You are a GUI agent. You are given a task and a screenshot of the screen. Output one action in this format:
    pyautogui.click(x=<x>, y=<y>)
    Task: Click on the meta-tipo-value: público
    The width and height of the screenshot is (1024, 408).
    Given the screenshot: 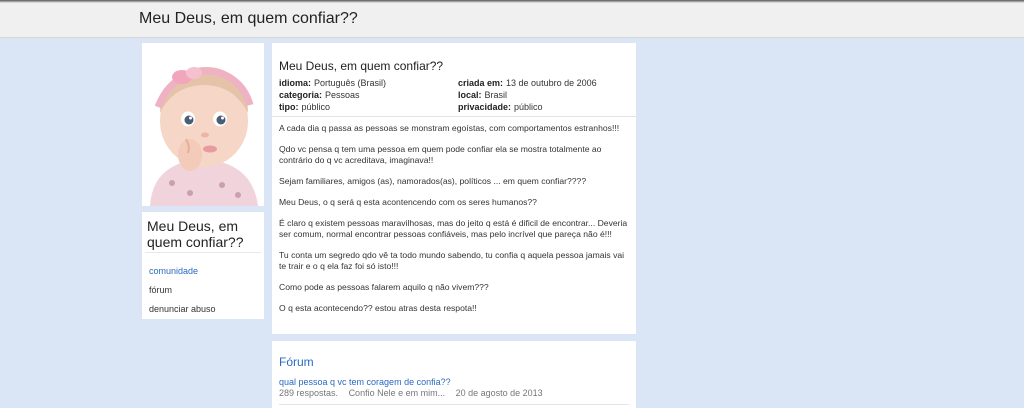 What is the action you would take?
    pyautogui.click(x=316, y=107)
    